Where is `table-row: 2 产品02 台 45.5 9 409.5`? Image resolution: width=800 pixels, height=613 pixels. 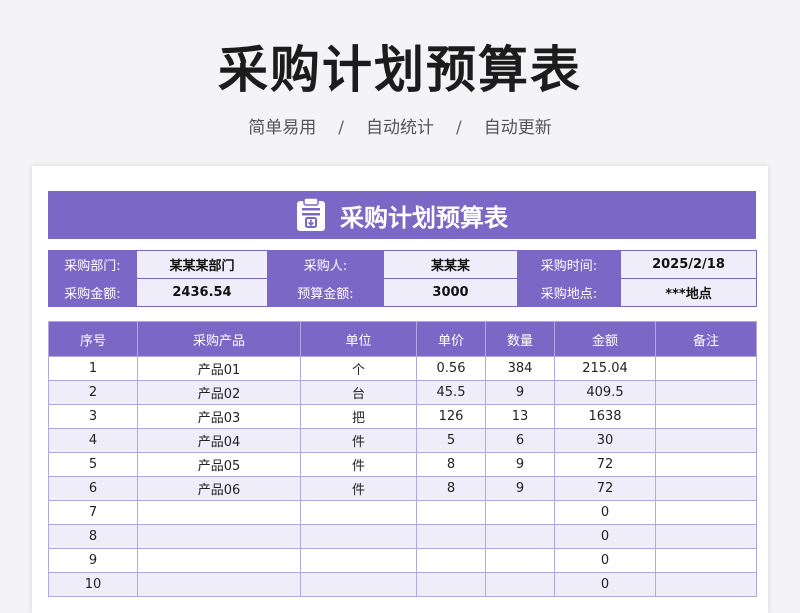
table-row: 2 产品02 台 45.5 9 409.5 is located at coordinates (402, 392).